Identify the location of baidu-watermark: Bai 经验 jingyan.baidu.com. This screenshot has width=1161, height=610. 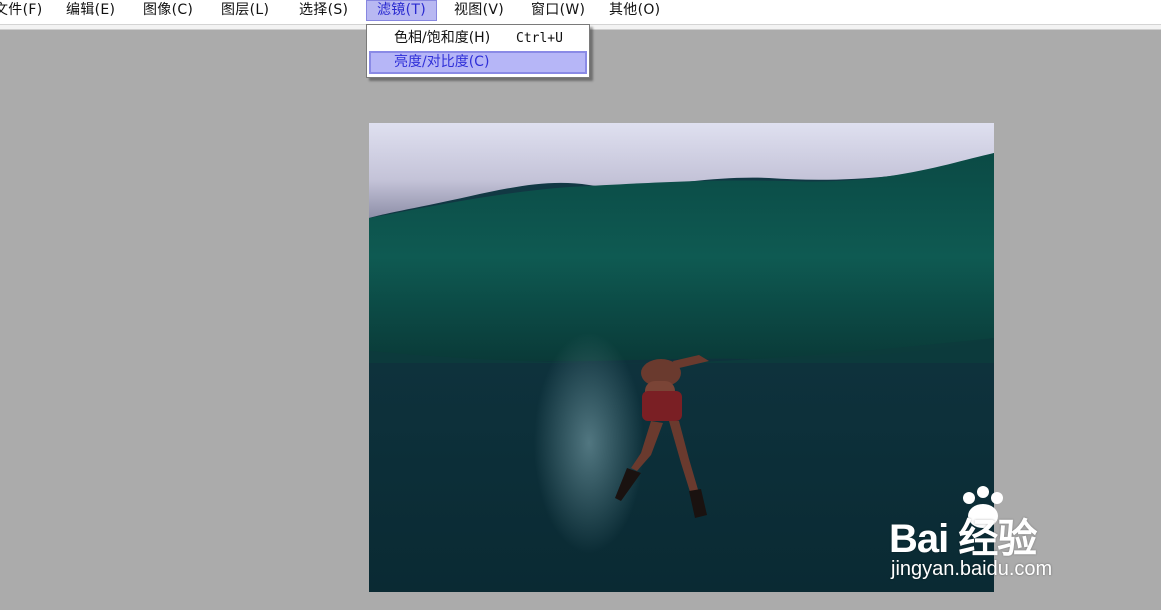
(999, 536).